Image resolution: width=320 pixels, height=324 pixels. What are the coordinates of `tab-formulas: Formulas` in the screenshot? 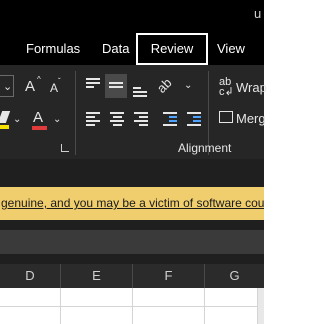 It's located at (53, 49).